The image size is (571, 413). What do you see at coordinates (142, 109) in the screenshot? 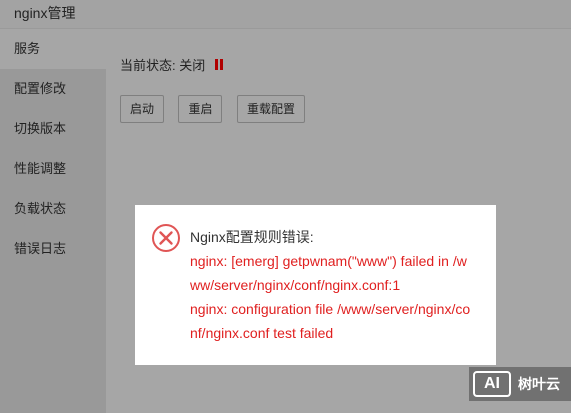
I see `start-button: 启动` at bounding box center [142, 109].